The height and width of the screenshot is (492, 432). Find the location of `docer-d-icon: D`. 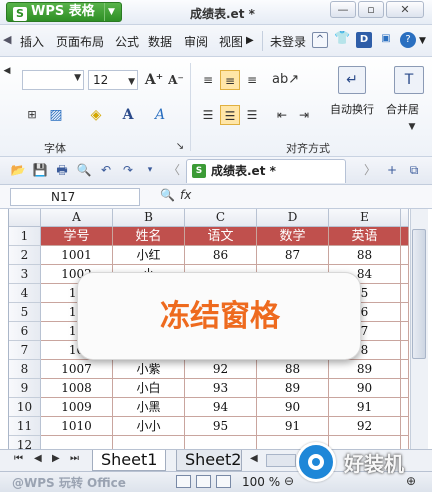

docer-d-icon: D is located at coordinates (364, 40).